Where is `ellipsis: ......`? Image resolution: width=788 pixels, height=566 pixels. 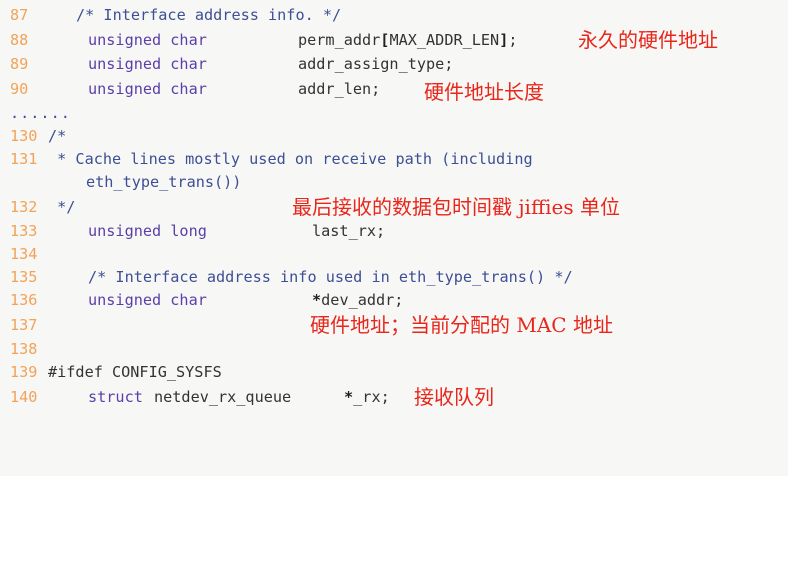
ellipsis: ...... is located at coordinates (40, 113).